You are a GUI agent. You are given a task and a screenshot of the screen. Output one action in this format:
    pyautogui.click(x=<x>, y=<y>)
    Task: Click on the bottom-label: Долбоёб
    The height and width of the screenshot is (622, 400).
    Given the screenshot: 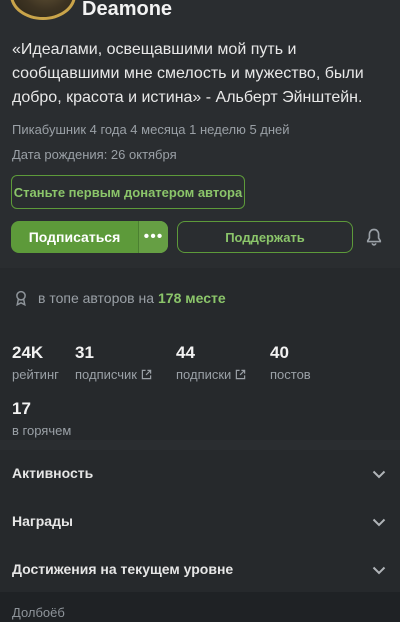 What is the action you would take?
    pyautogui.click(x=38, y=612)
    